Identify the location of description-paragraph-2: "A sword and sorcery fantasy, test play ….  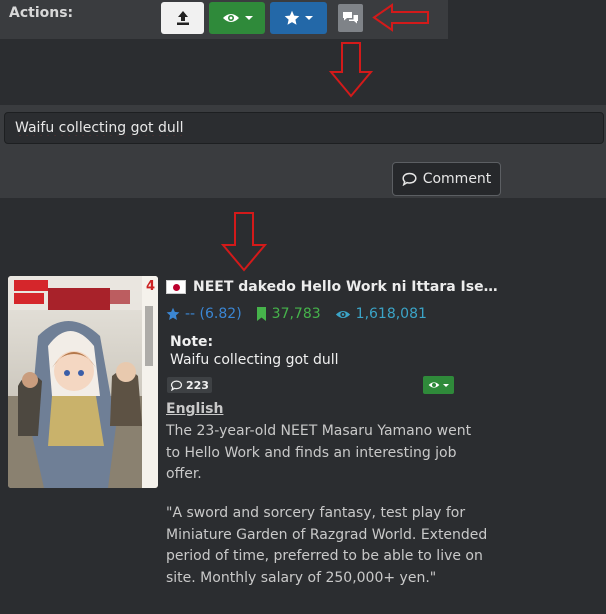
(326, 546).